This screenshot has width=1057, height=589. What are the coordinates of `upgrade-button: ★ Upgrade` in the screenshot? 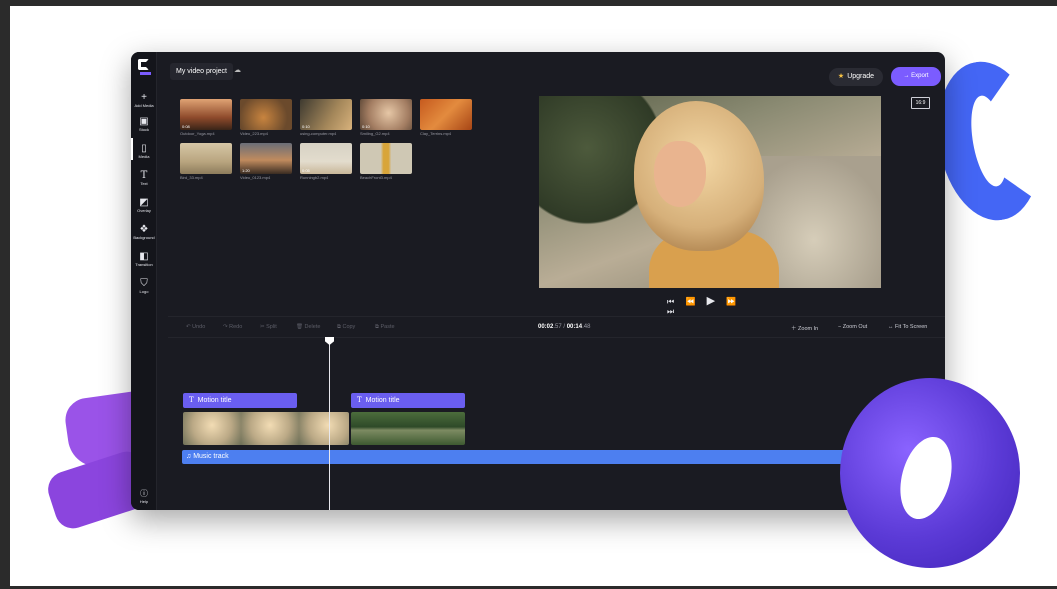 It's located at (856, 77).